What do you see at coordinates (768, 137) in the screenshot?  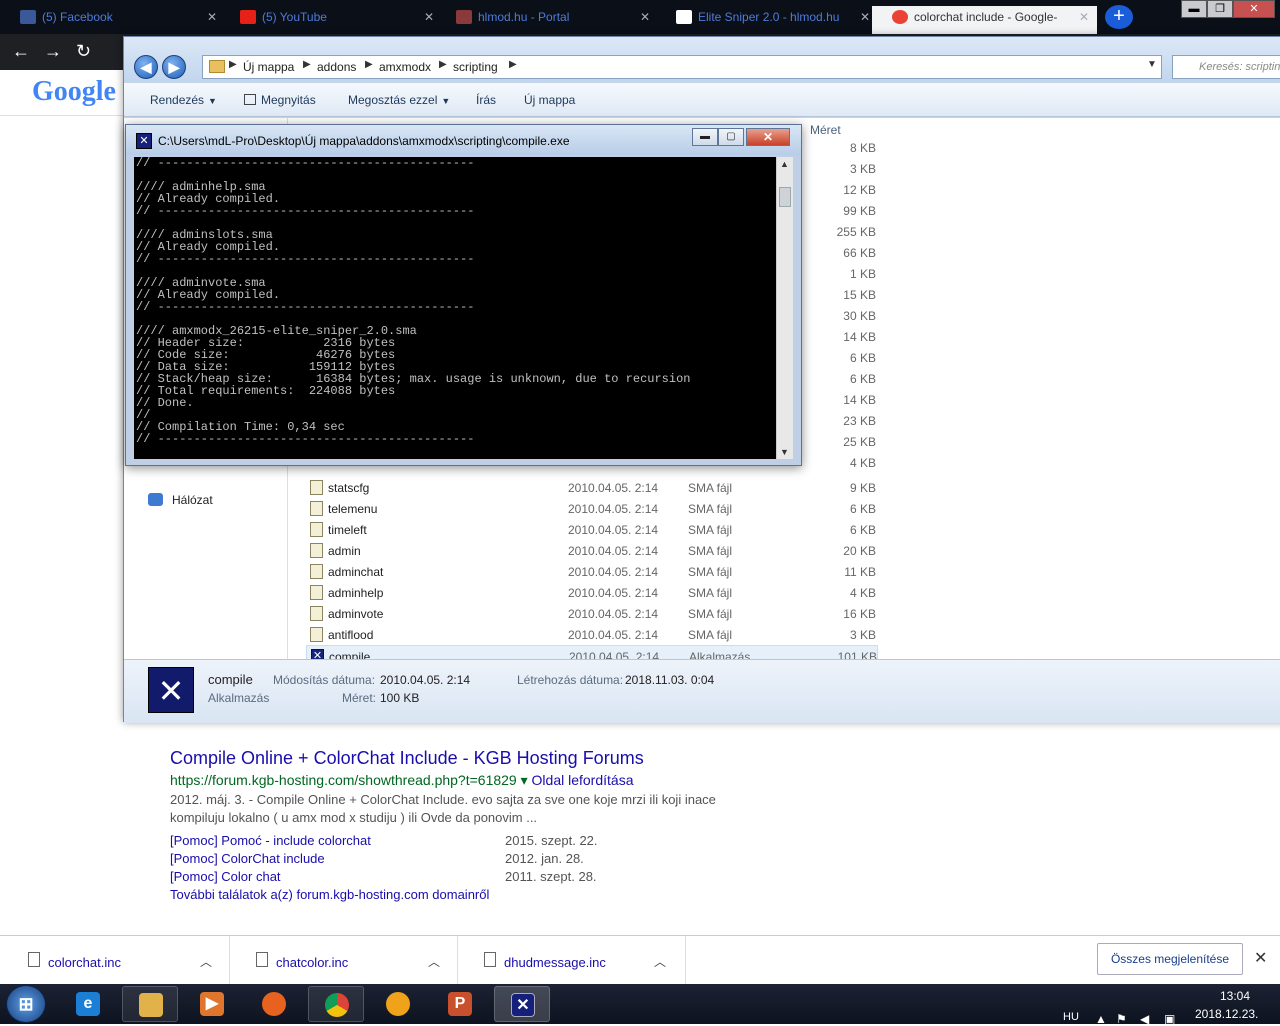 I see `console-close-button: ✕` at bounding box center [768, 137].